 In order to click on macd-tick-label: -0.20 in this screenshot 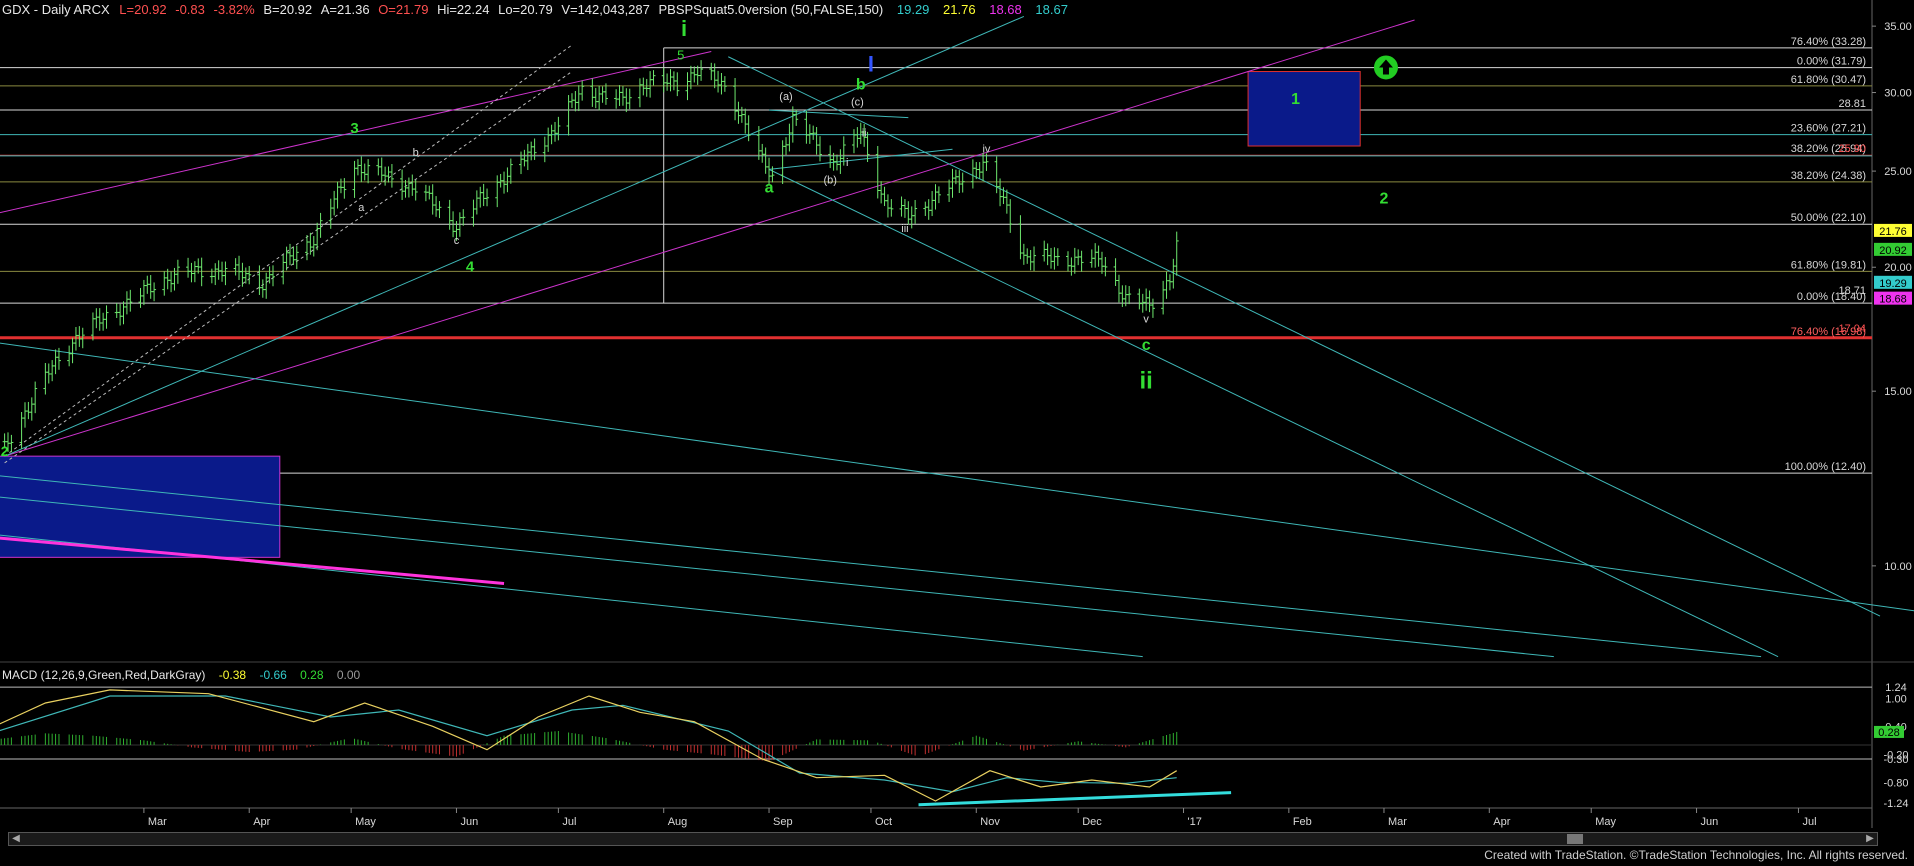, I will do `click(1895, 755)`.